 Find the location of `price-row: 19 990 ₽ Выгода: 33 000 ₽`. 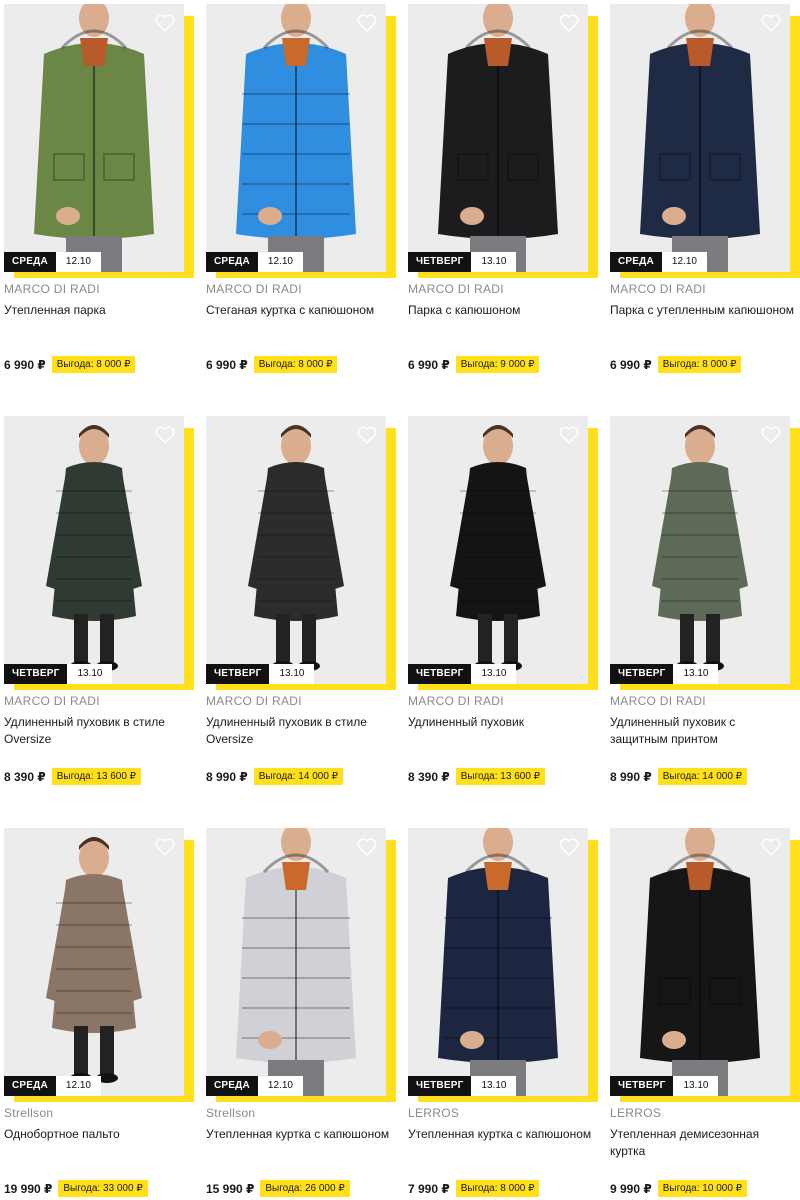

price-row: 19 990 ₽ Выгода: 33 000 ₽ is located at coordinates (76, 1188).